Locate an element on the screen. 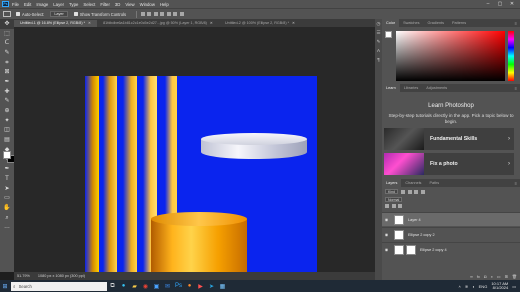  properties-panel-icon: ☰ is located at coordinates (378, 32).